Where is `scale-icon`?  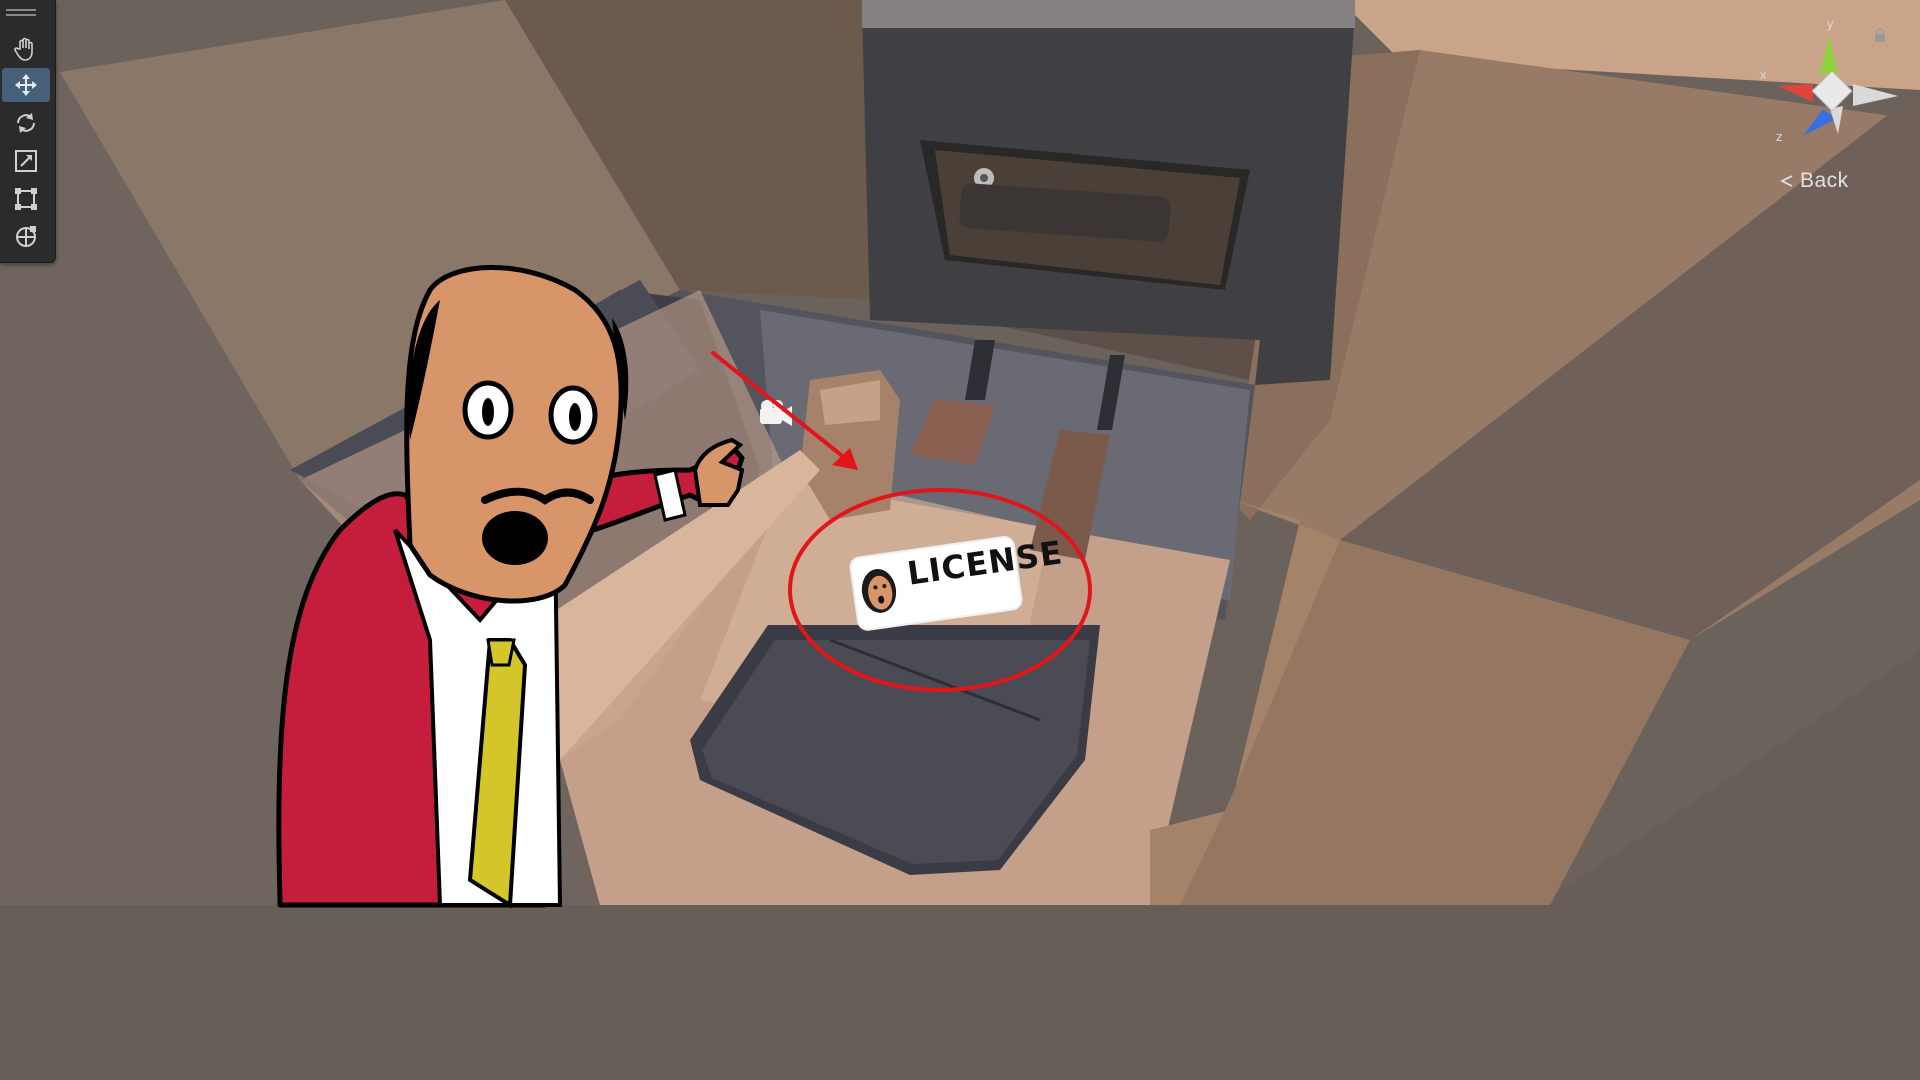
scale-icon is located at coordinates (26, 161).